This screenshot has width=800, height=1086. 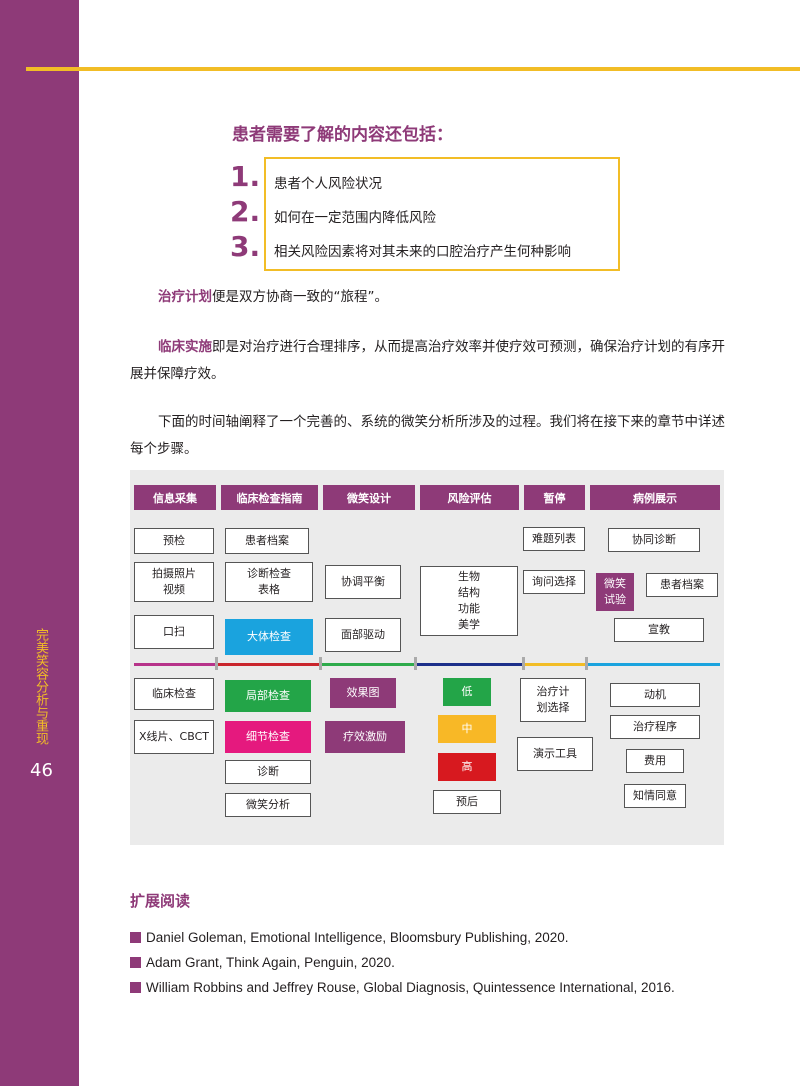 What do you see at coordinates (174, 632) in the screenshot?
I see `cell-intraoral-scan: 口扫` at bounding box center [174, 632].